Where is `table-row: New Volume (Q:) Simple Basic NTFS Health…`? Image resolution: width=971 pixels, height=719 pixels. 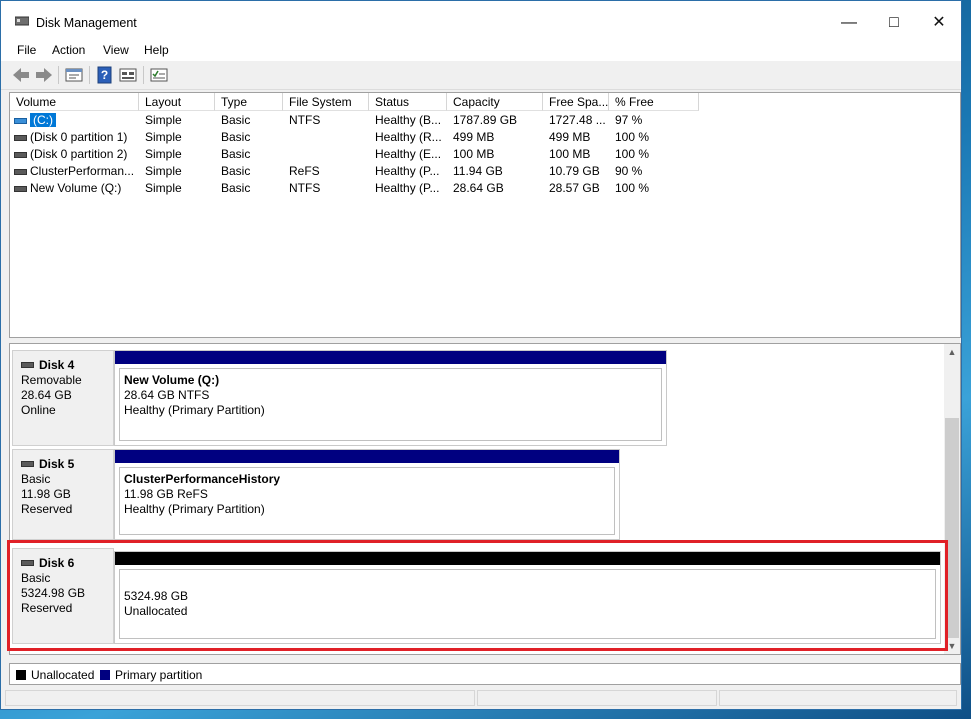
table-row: New Volume (Q:) Simple Basic NTFS Health… is located at coordinates (485, 188).